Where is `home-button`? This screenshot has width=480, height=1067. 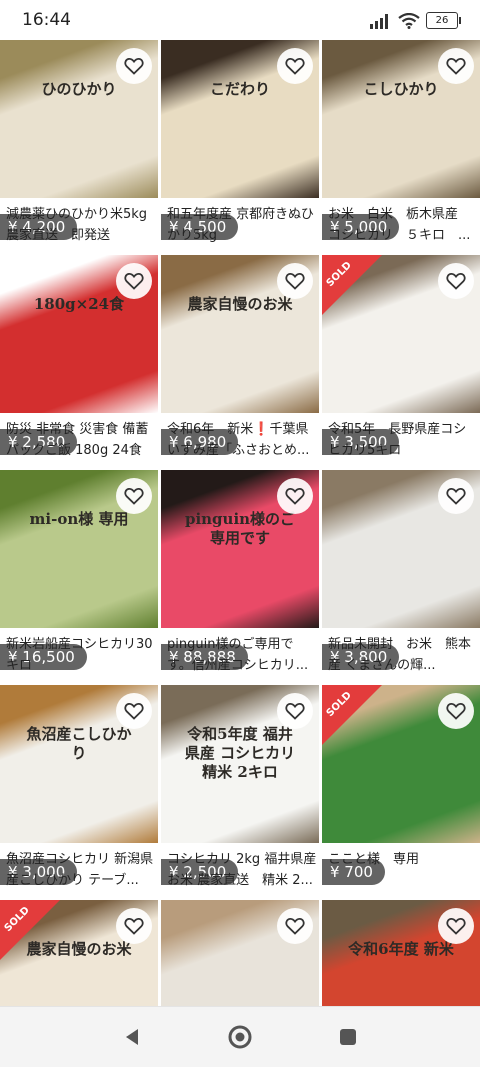 home-button is located at coordinates (240, 1037).